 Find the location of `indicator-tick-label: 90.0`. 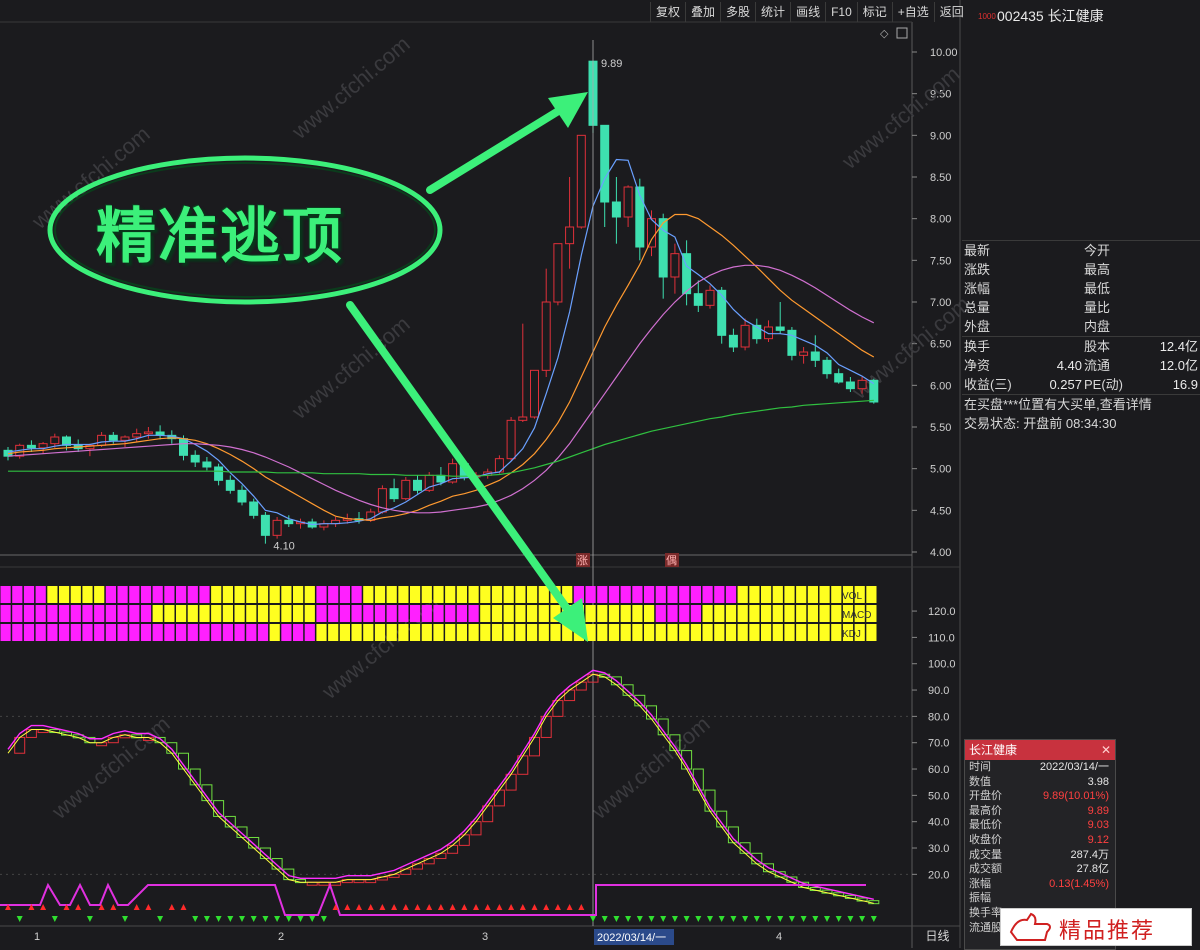

indicator-tick-label: 90.0 is located at coordinates (938, 691).